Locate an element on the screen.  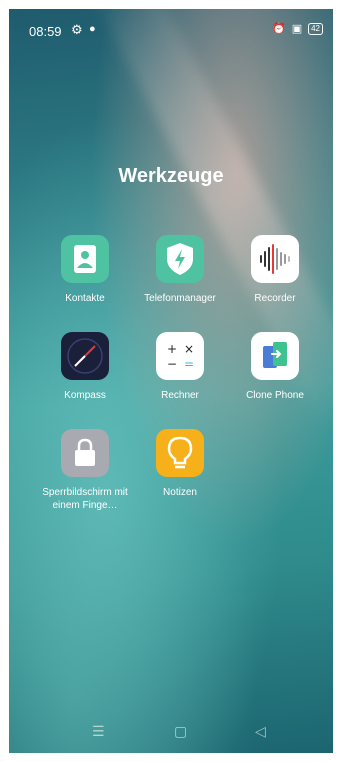
app-label: Notizen is located at coordinates (180, 492).